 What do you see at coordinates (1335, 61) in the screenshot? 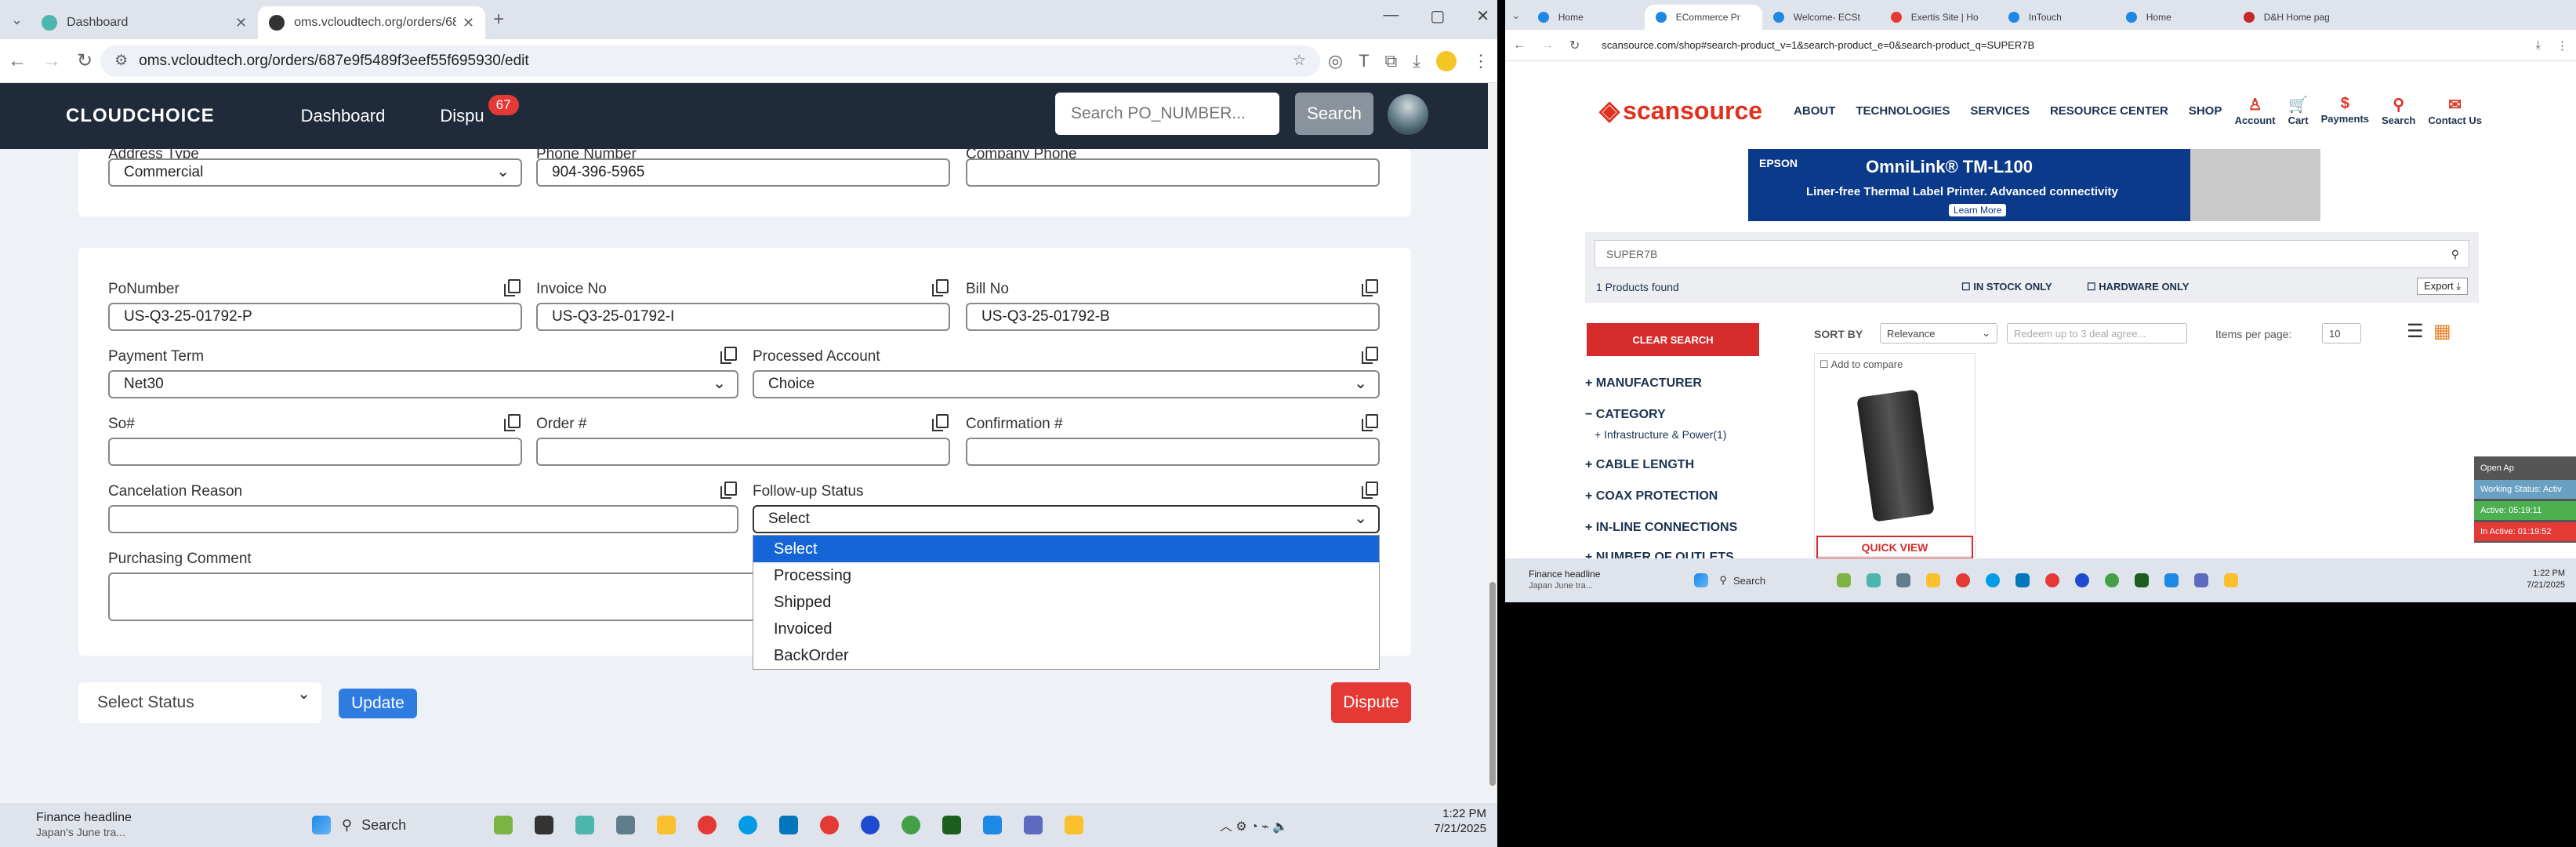
I see `translate-icon: ◎` at bounding box center [1335, 61].